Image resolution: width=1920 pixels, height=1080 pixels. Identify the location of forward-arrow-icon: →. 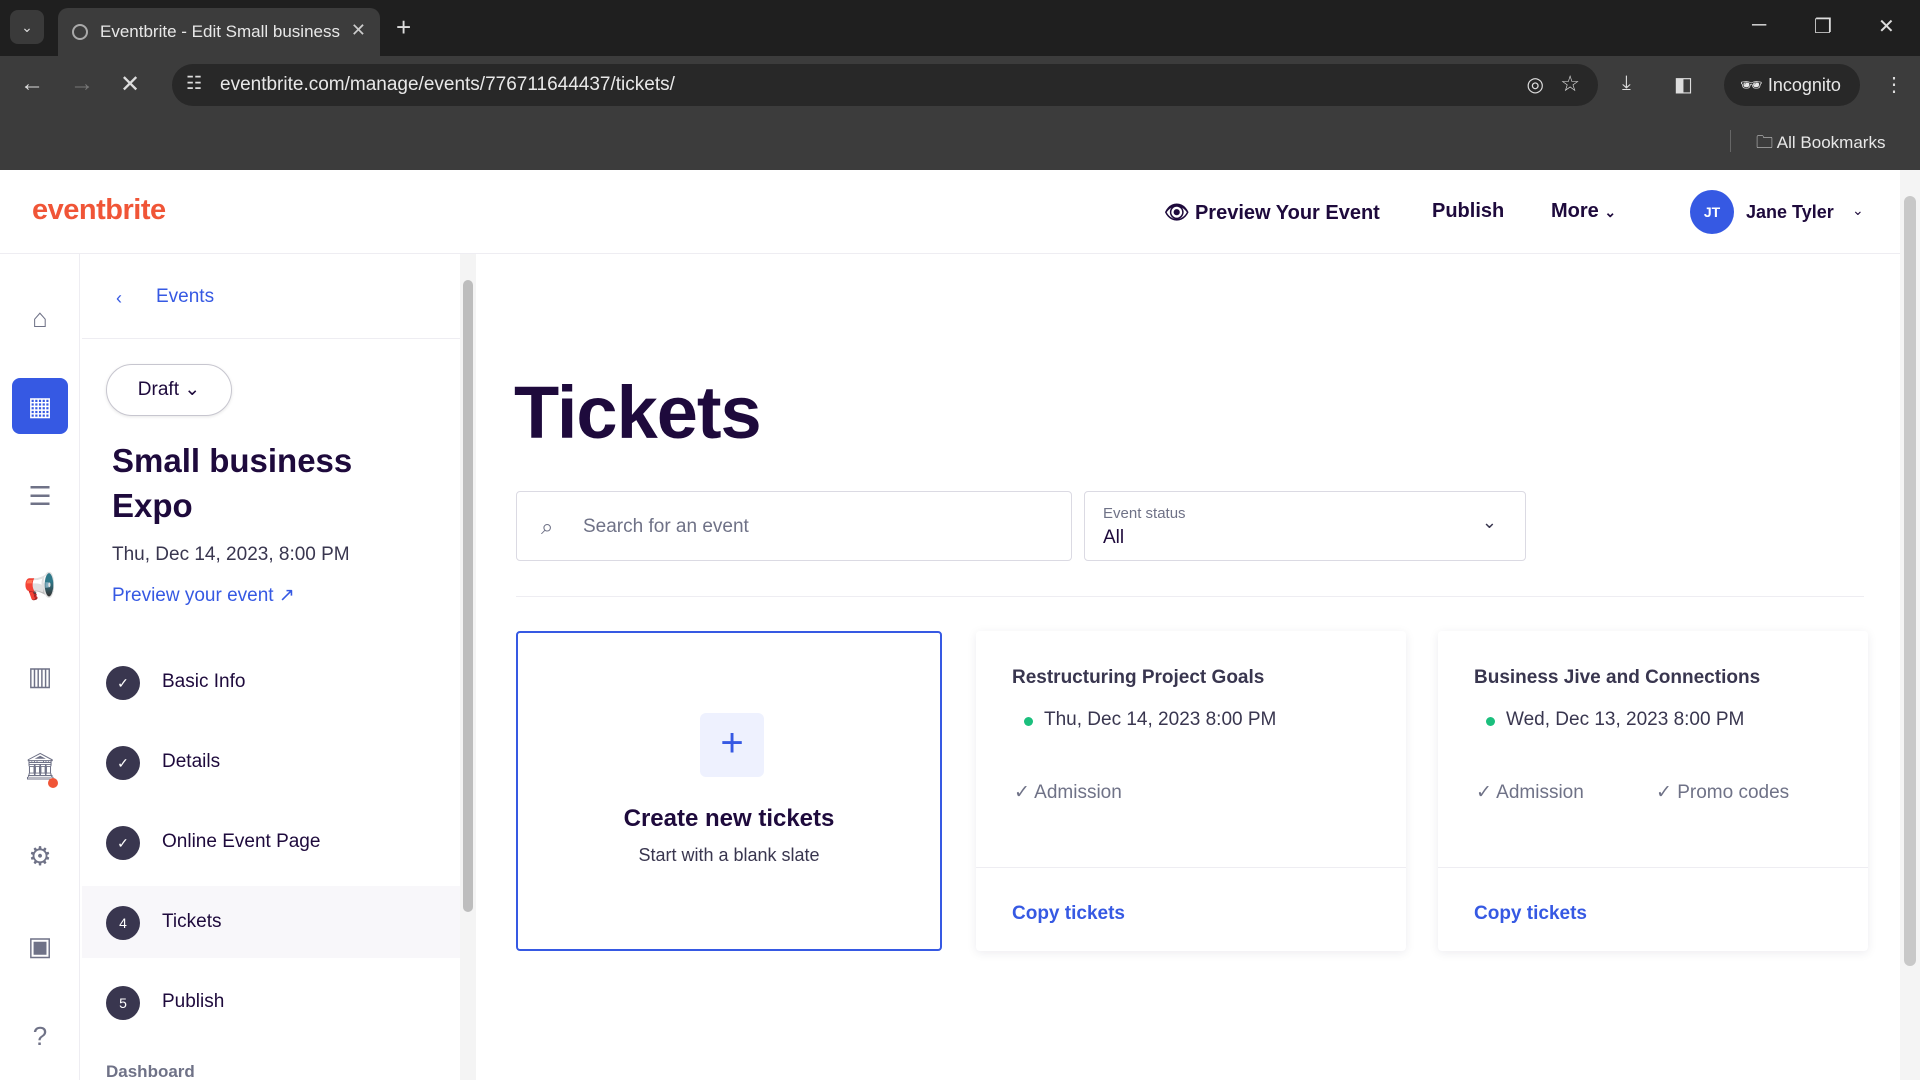
(82, 84).